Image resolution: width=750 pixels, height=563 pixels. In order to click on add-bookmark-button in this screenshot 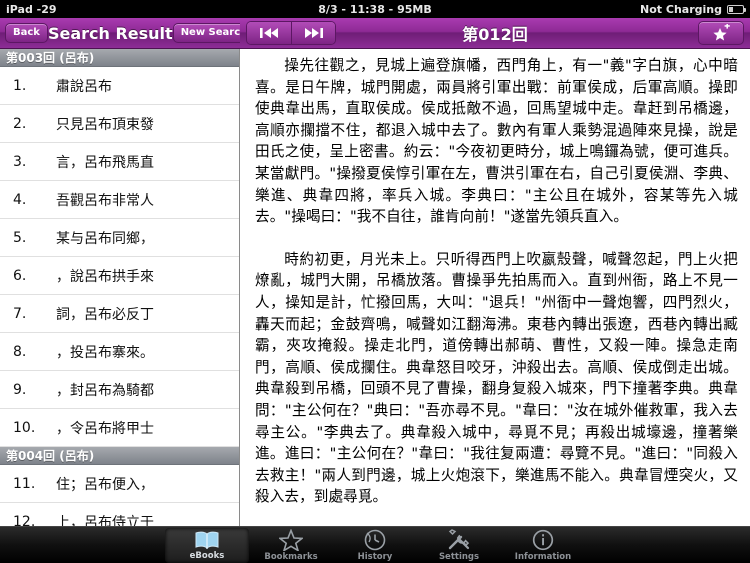, I will do `click(721, 33)`.